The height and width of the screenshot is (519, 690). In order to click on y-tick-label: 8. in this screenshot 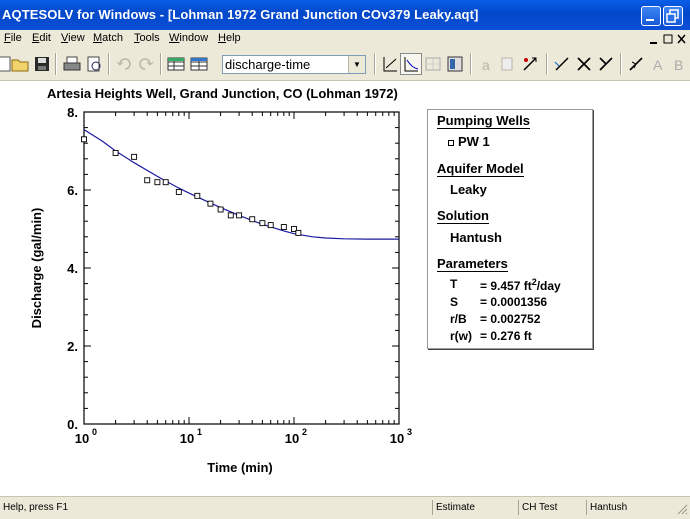, I will do `click(72, 112)`.